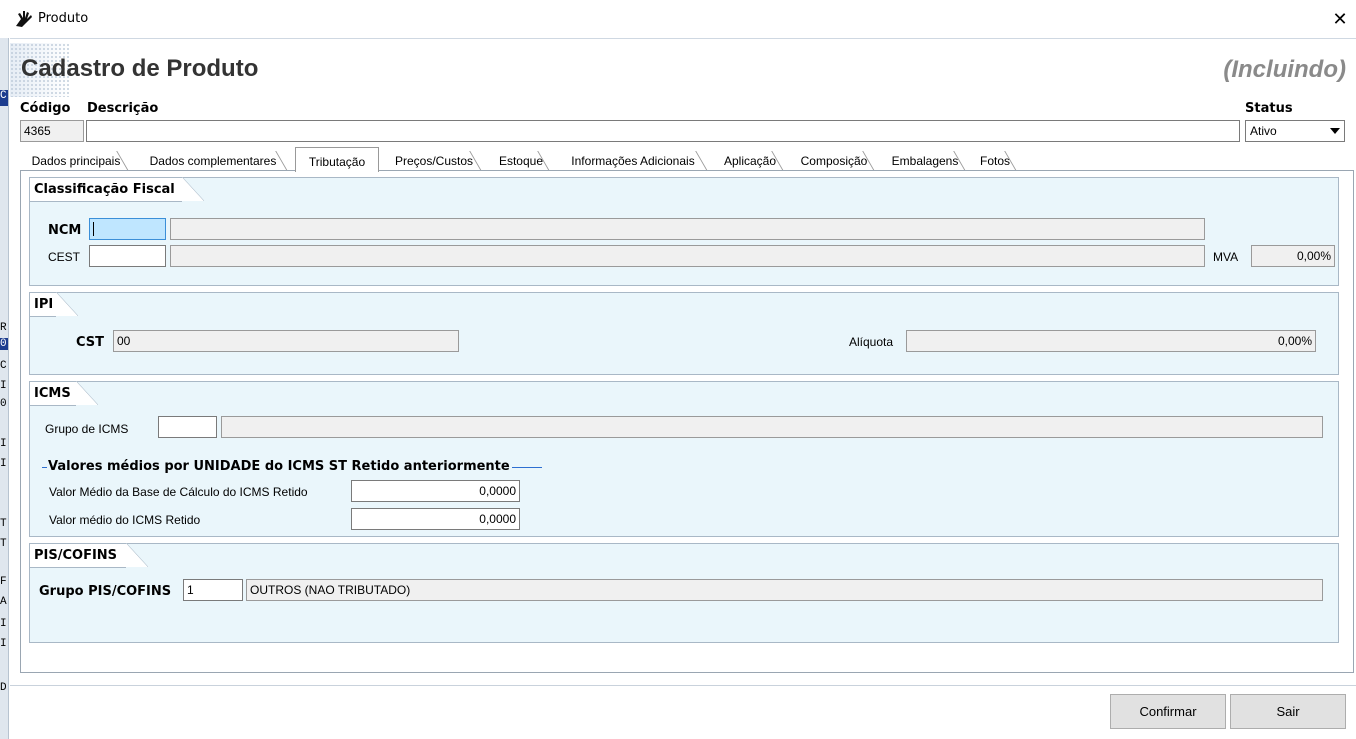 The image size is (1356, 739). What do you see at coordinates (750, 161) in the screenshot?
I see `tab-aplicacao: Aplicação` at bounding box center [750, 161].